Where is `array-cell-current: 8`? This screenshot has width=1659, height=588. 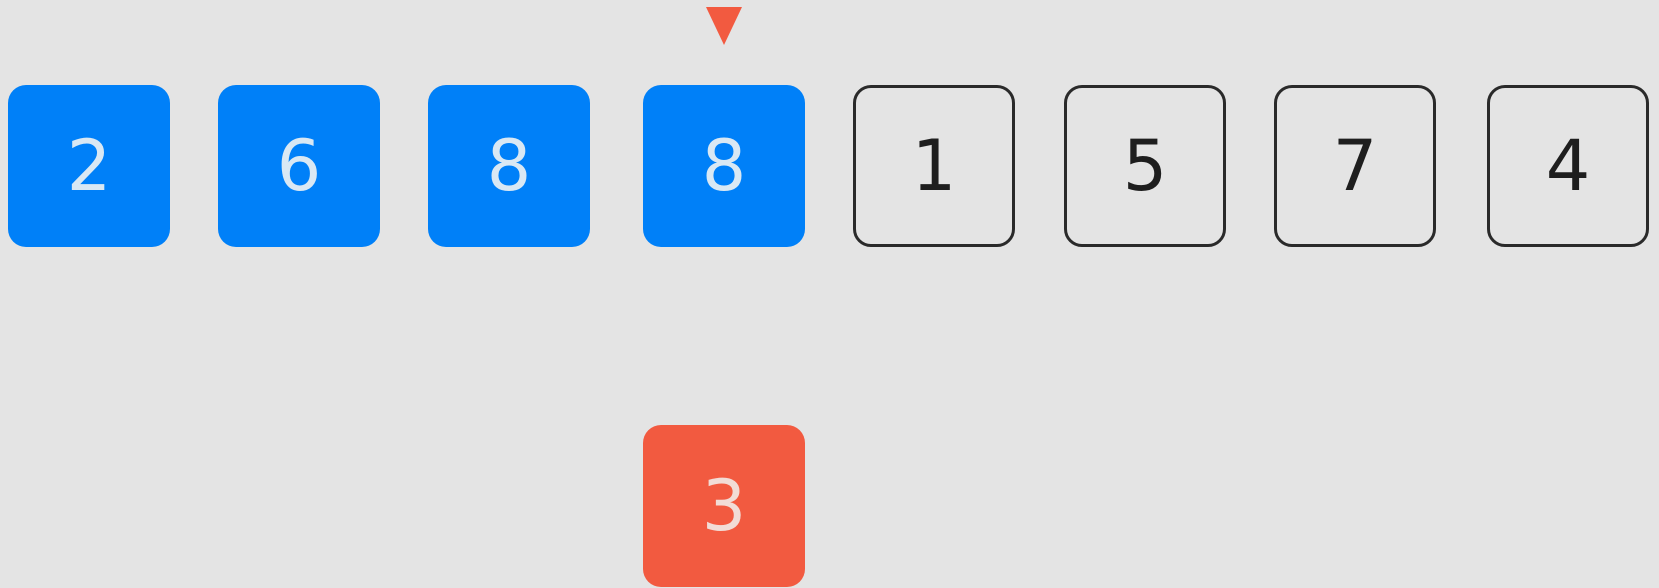
array-cell-current: 8 is located at coordinates (724, 166).